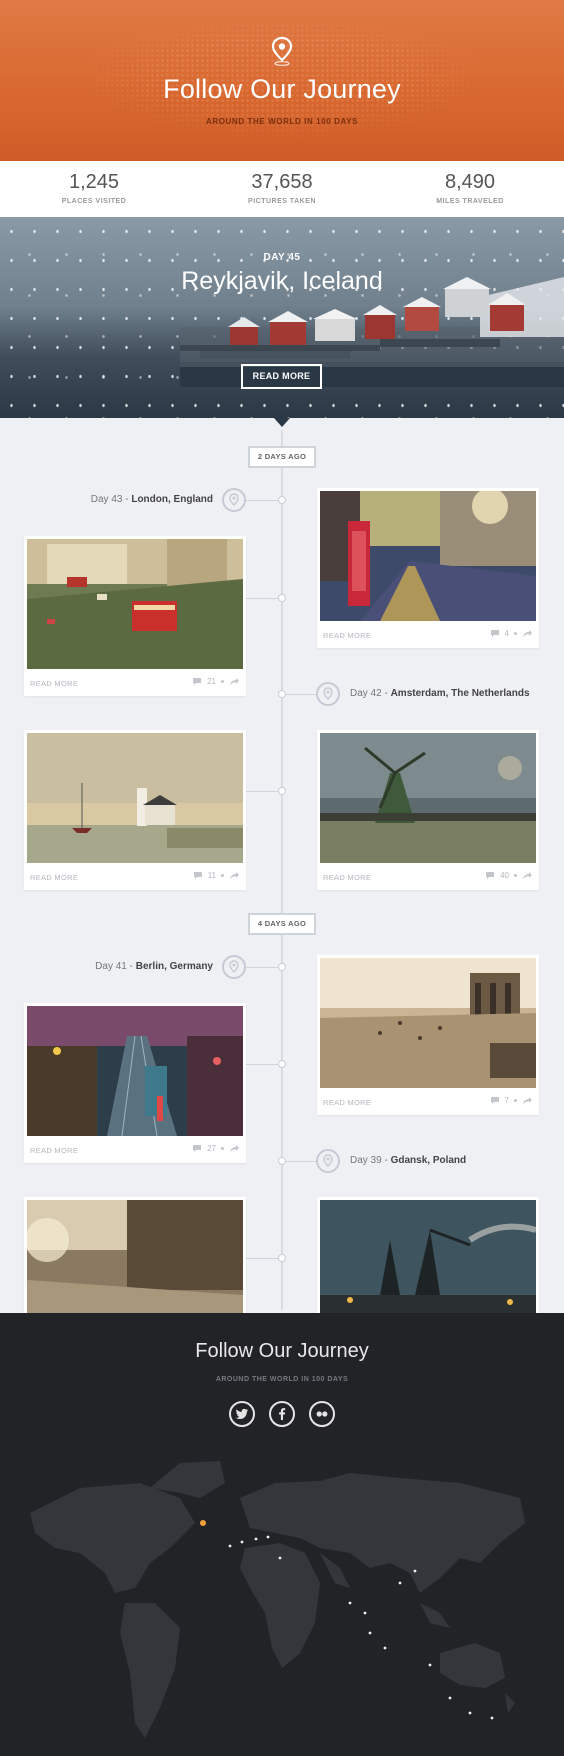 This screenshot has width=564, height=1756. Describe the element at coordinates (216, 1148) in the screenshot. I see `card-meta: 27` at that location.